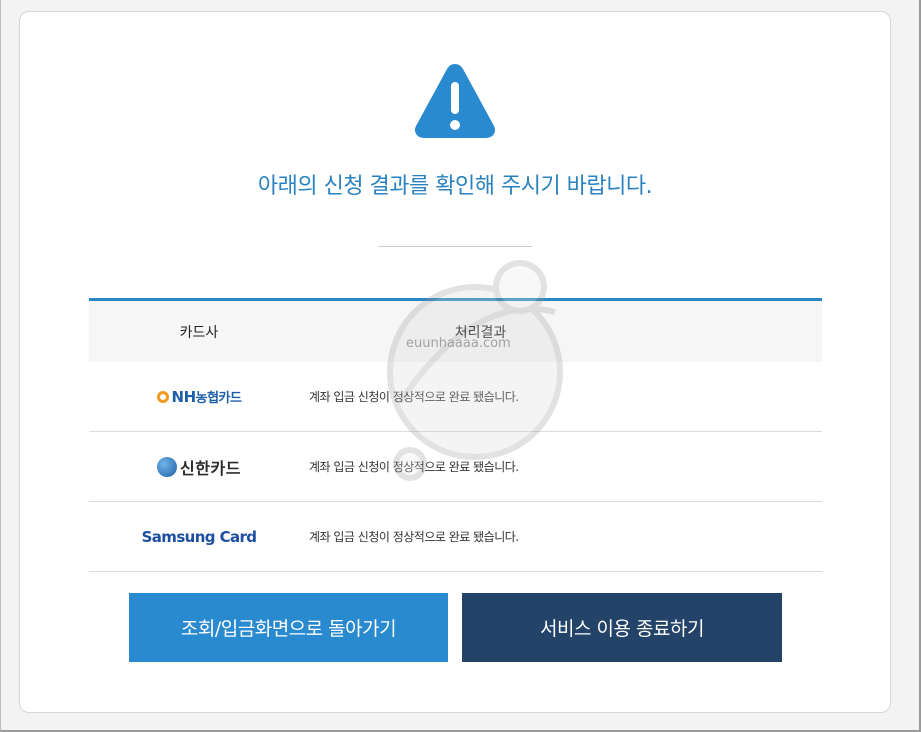  Describe the element at coordinates (480, 332) in the screenshot. I see `column-header-result: 처리결과` at that location.